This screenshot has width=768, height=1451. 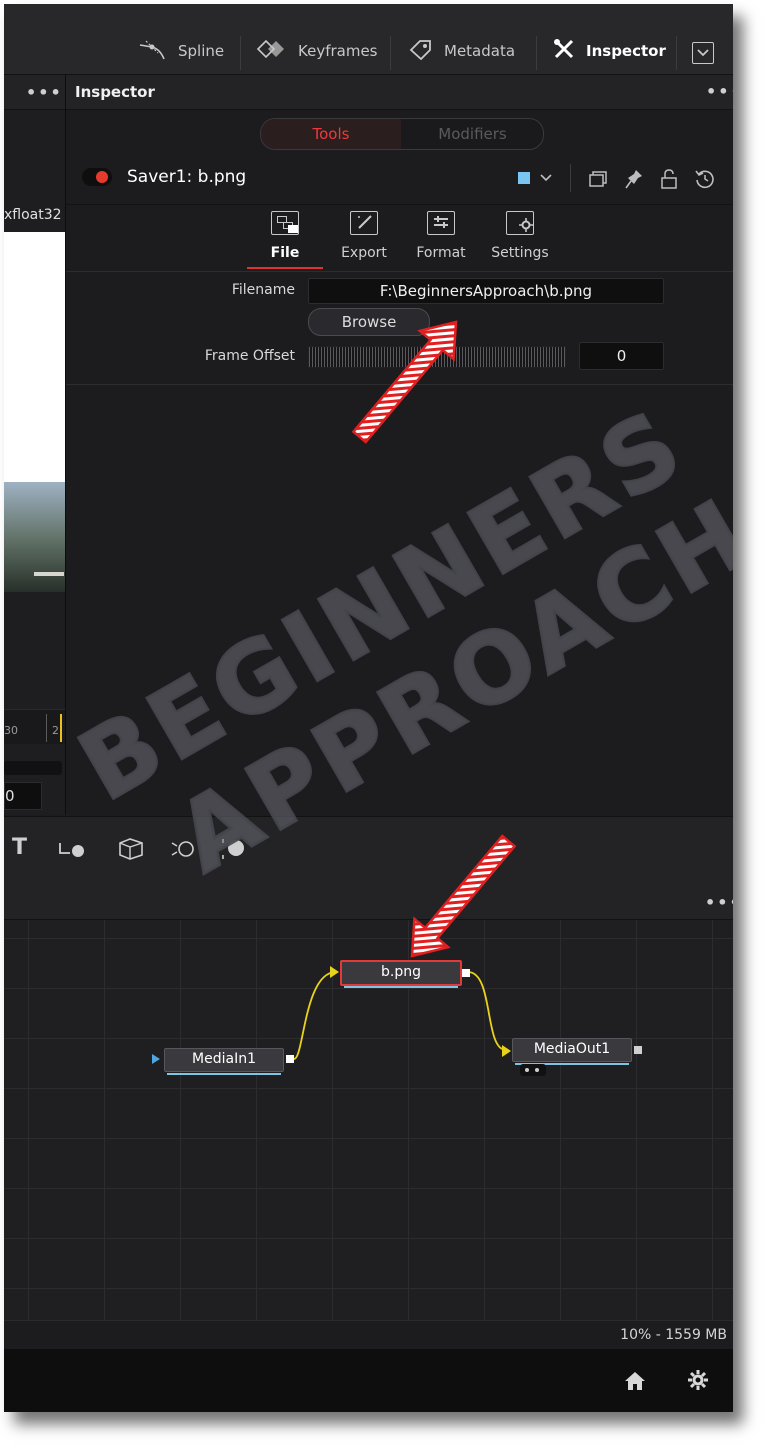 What do you see at coordinates (404, 382) in the screenshot?
I see `arrow-to-browse` at bounding box center [404, 382].